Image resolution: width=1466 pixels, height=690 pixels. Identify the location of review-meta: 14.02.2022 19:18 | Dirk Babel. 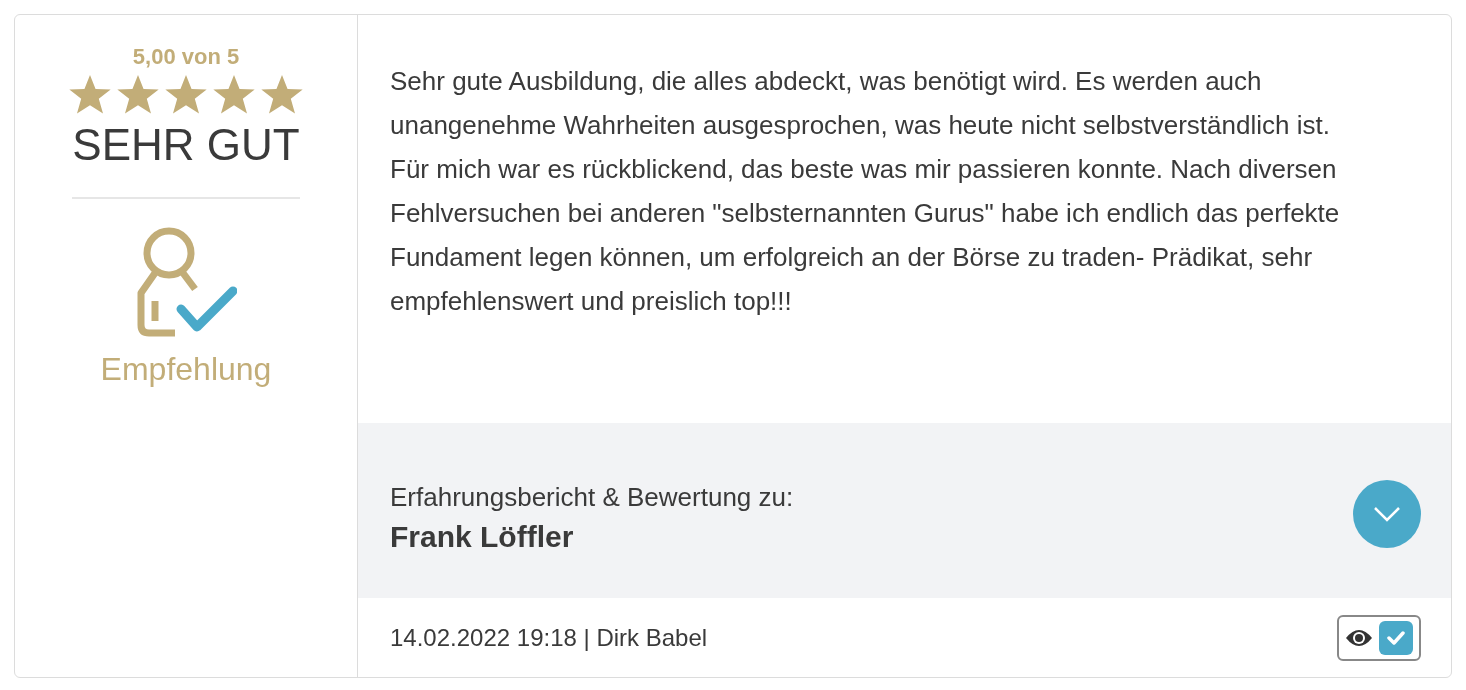
(549, 637).